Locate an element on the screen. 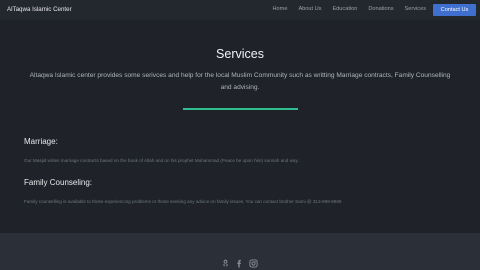  instagram-icon is located at coordinates (253, 263).